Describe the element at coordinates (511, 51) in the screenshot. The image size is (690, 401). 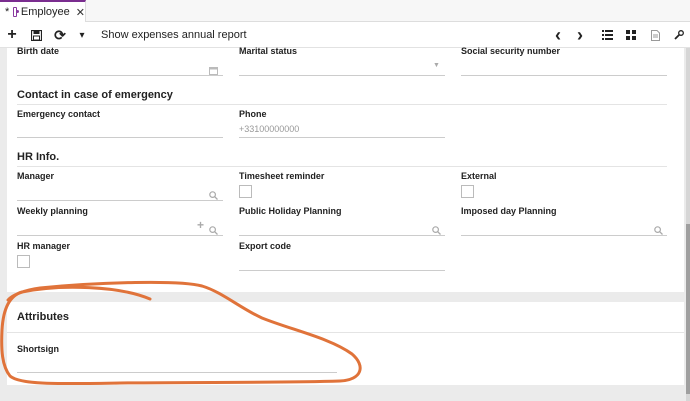
I see `ssn-label: Social security number` at that location.